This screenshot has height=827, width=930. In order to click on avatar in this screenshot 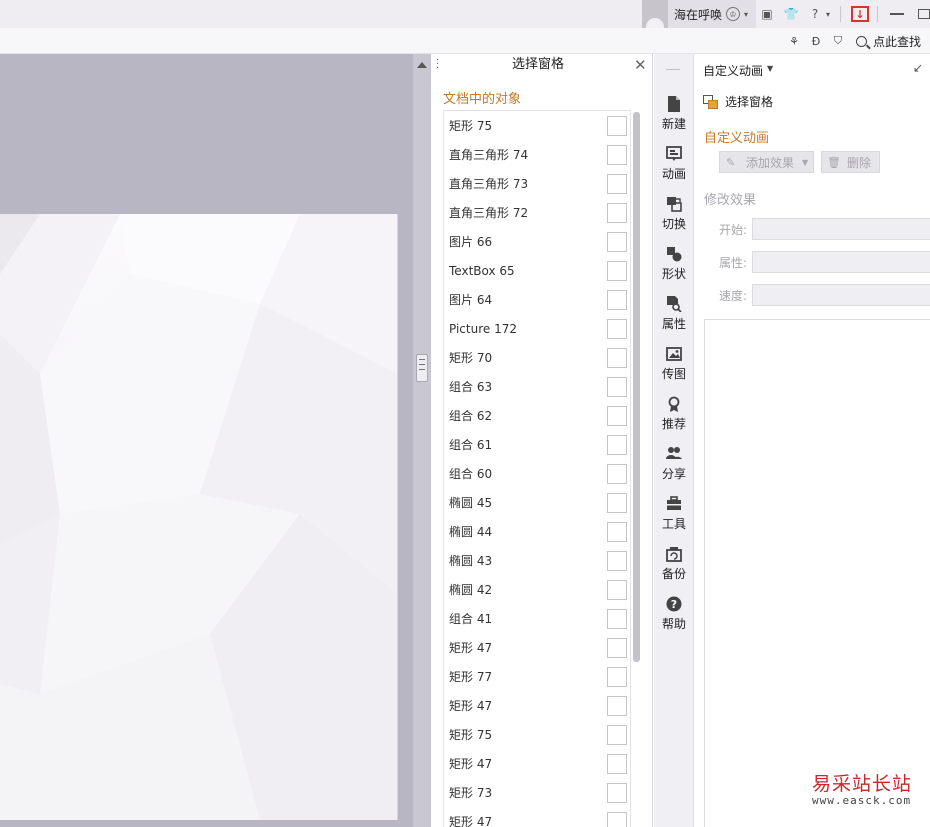, I will do `click(655, 14)`.